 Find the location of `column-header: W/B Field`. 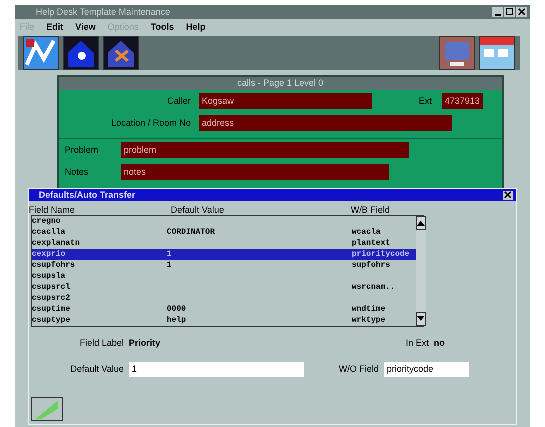

column-header: W/B Field is located at coordinates (371, 210).